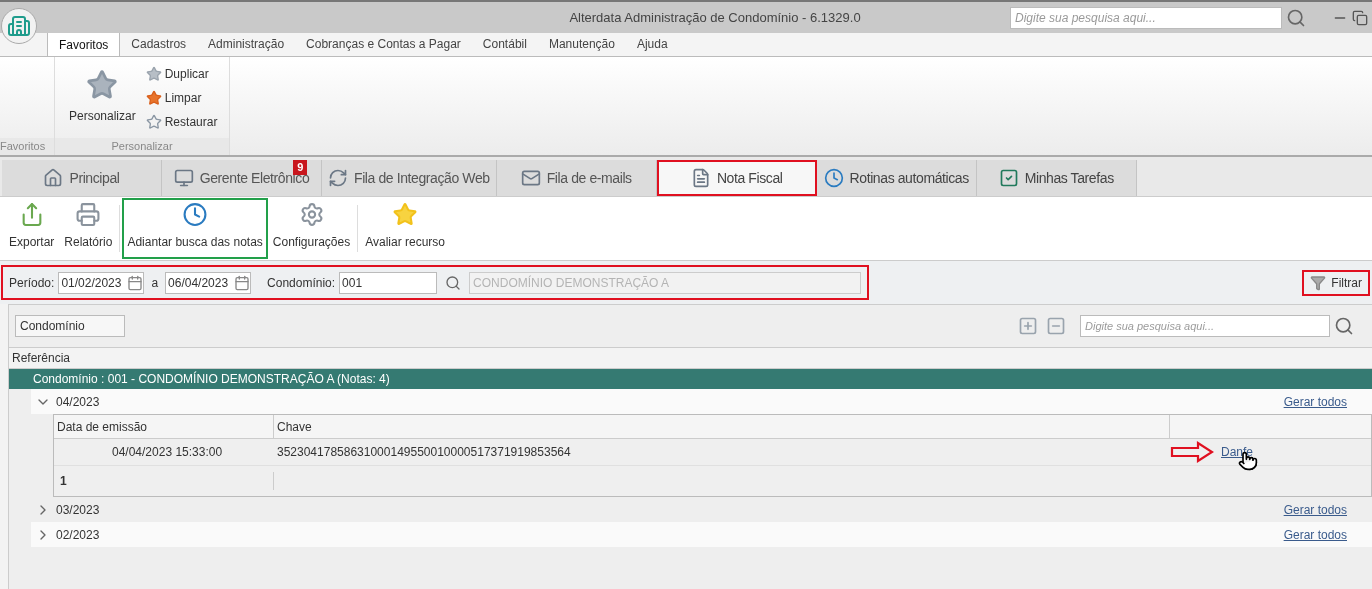  Describe the element at coordinates (82, 178) in the screenshot. I see `document-tab: Principal` at that location.